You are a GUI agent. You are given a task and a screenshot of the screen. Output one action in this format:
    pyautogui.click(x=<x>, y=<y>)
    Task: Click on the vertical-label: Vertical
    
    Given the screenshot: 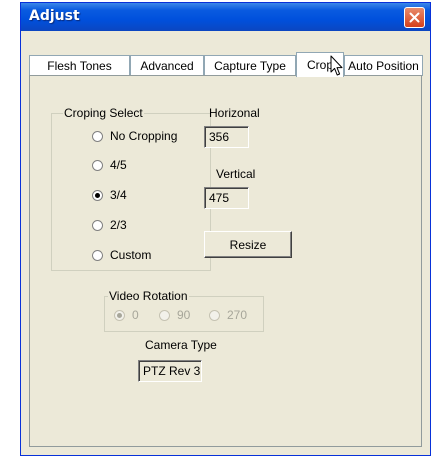 What is the action you would take?
    pyautogui.click(x=236, y=174)
    